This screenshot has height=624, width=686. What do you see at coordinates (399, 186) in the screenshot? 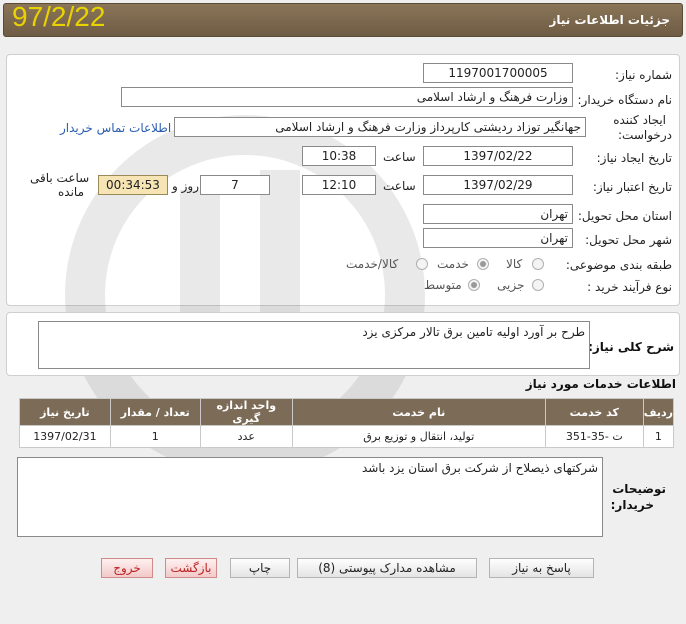
I see `validity-time-label: ساعت` at bounding box center [399, 186].